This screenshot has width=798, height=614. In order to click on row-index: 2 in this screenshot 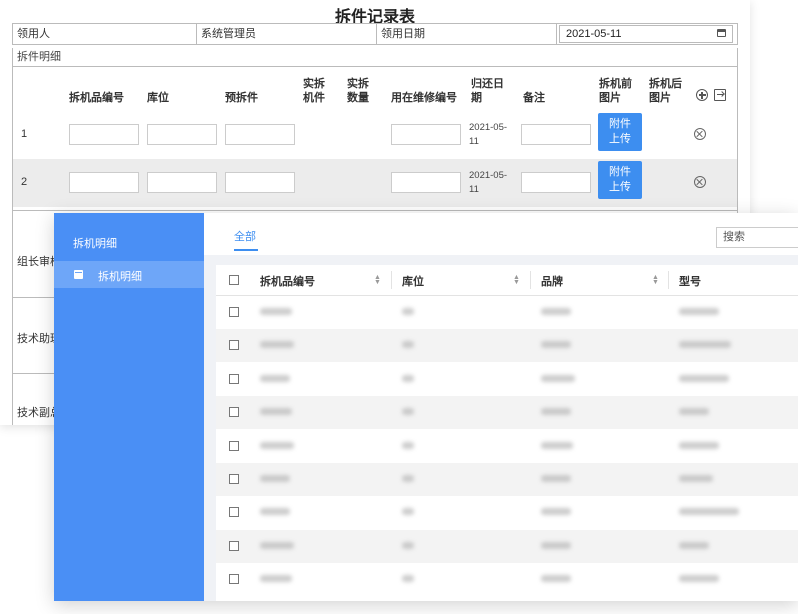, I will do `click(24, 182)`.